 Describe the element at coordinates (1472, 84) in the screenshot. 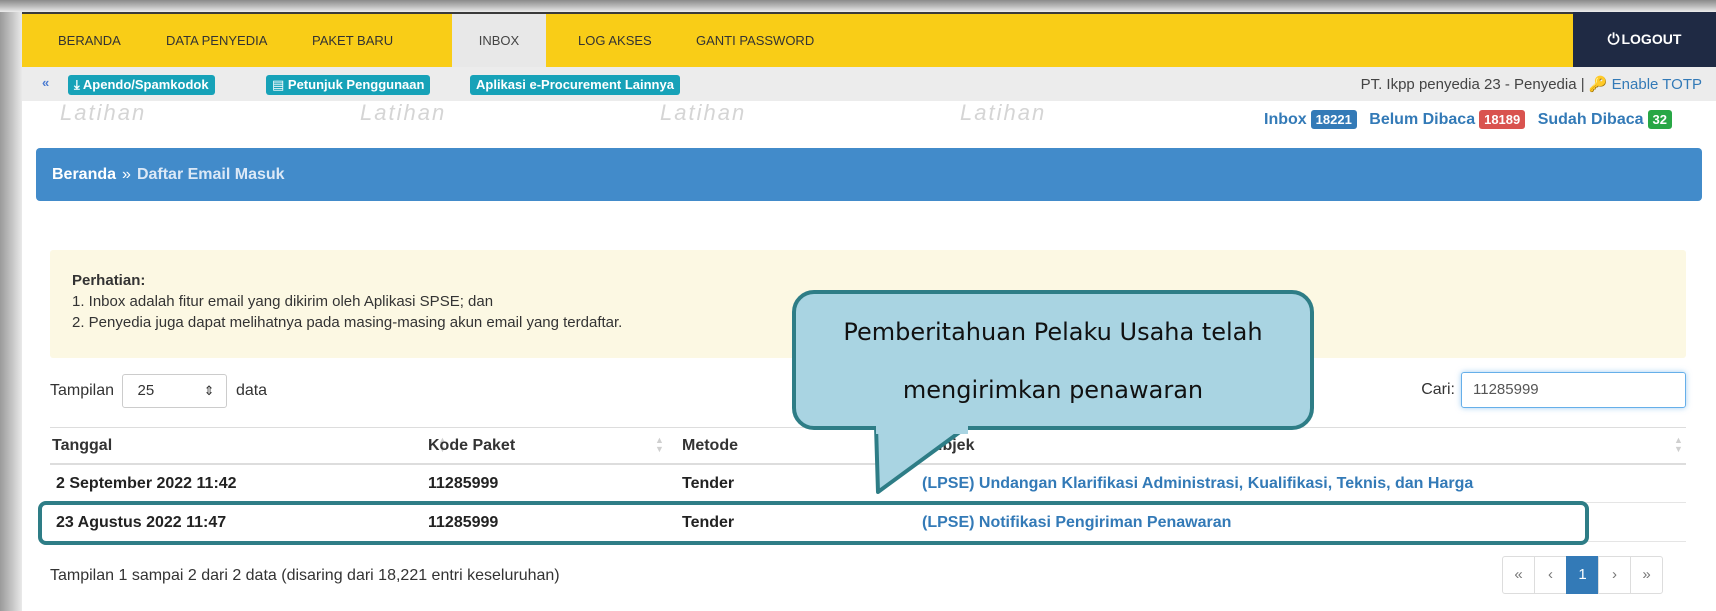

I see `user-name: PT. Ikpp penyedia 23 - Penyedia |` at that location.